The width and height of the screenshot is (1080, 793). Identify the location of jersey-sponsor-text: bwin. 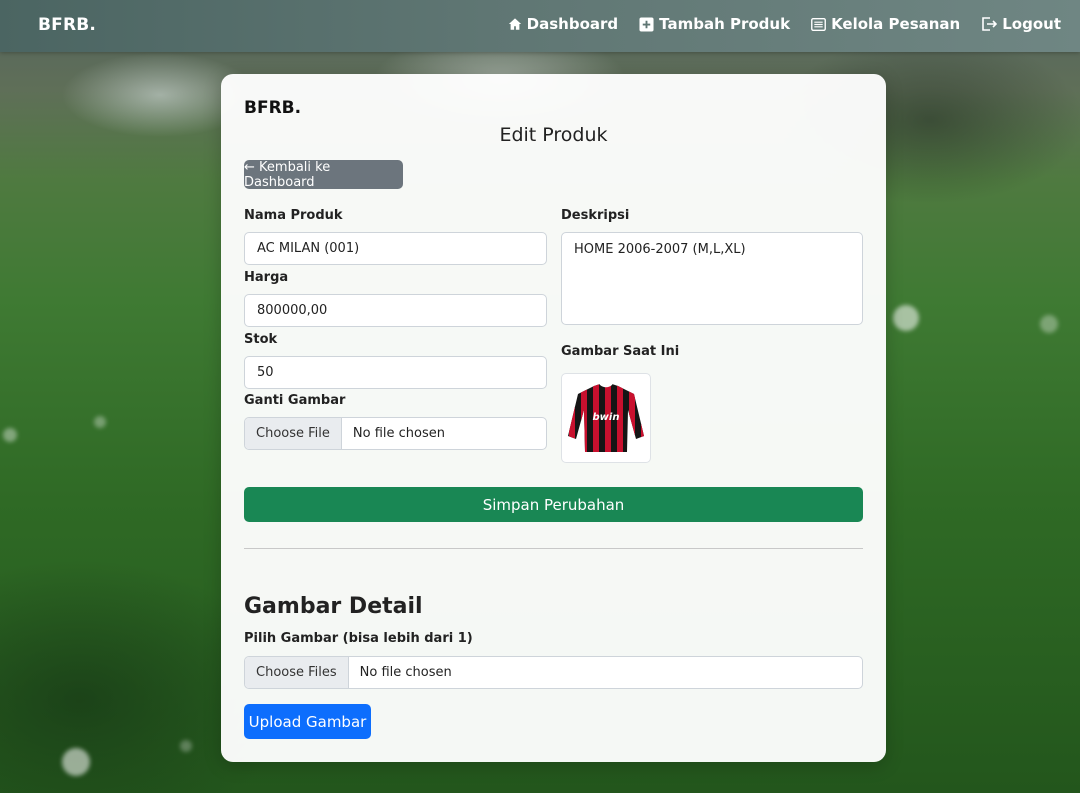
(606, 417).